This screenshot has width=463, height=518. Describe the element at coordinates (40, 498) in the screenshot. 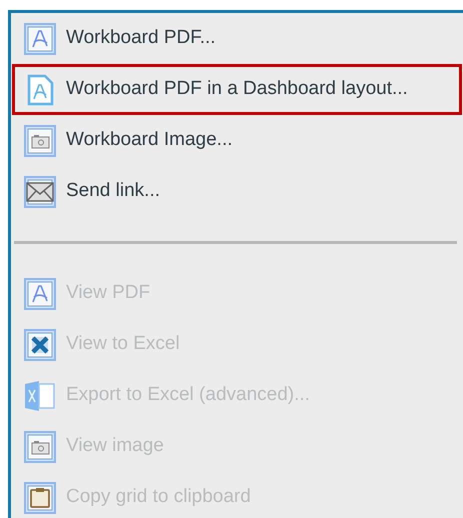

I see `clipboard-icon` at that location.